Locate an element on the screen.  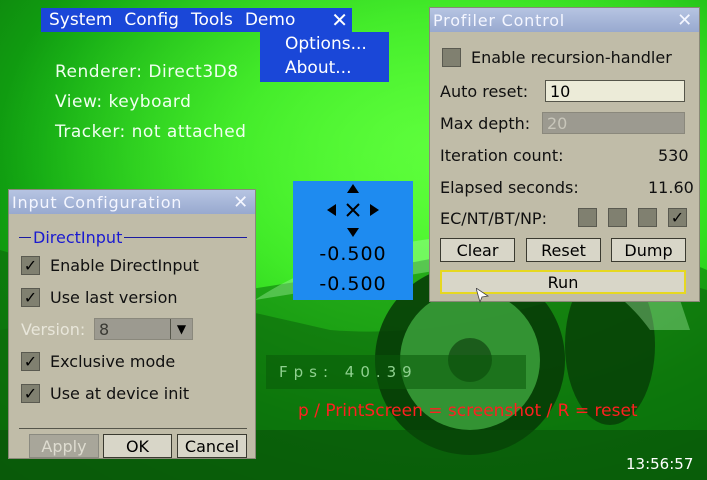
enable-directinput-label: Enable DirectInput is located at coordinates (124, 265).